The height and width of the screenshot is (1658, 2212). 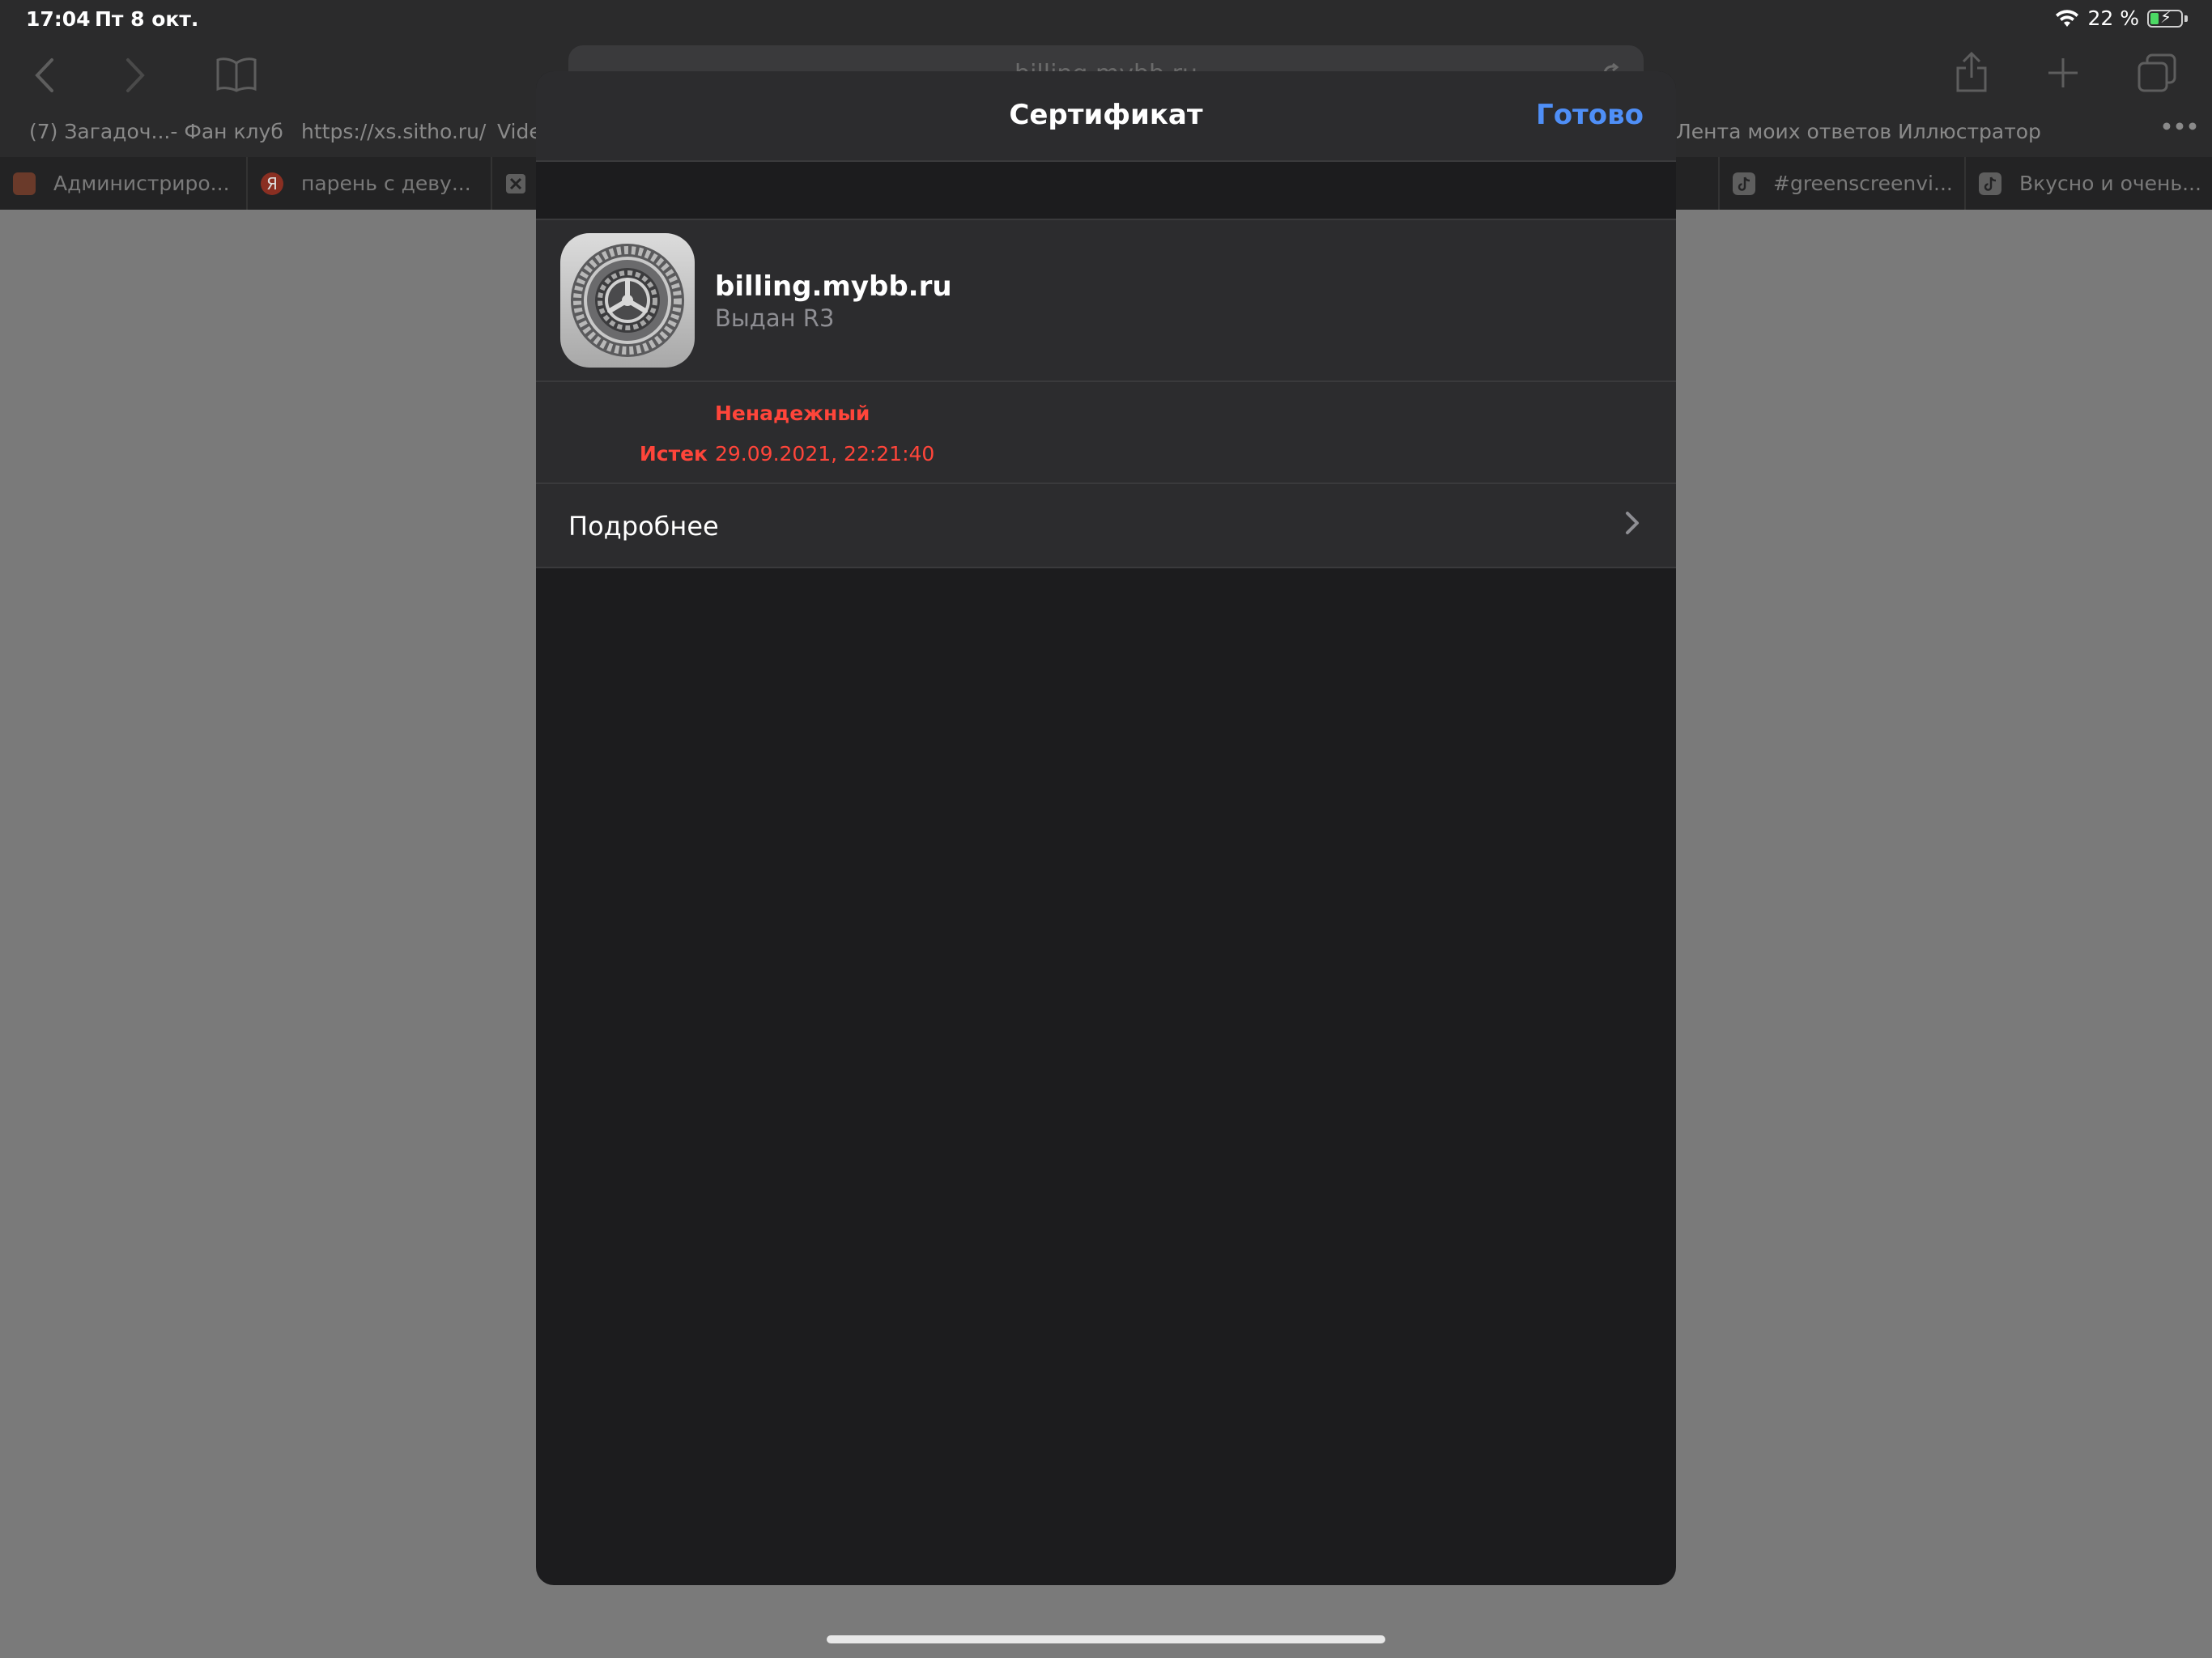 I want to click on battery-icon: ⚡, so click(x=2165, y=17).